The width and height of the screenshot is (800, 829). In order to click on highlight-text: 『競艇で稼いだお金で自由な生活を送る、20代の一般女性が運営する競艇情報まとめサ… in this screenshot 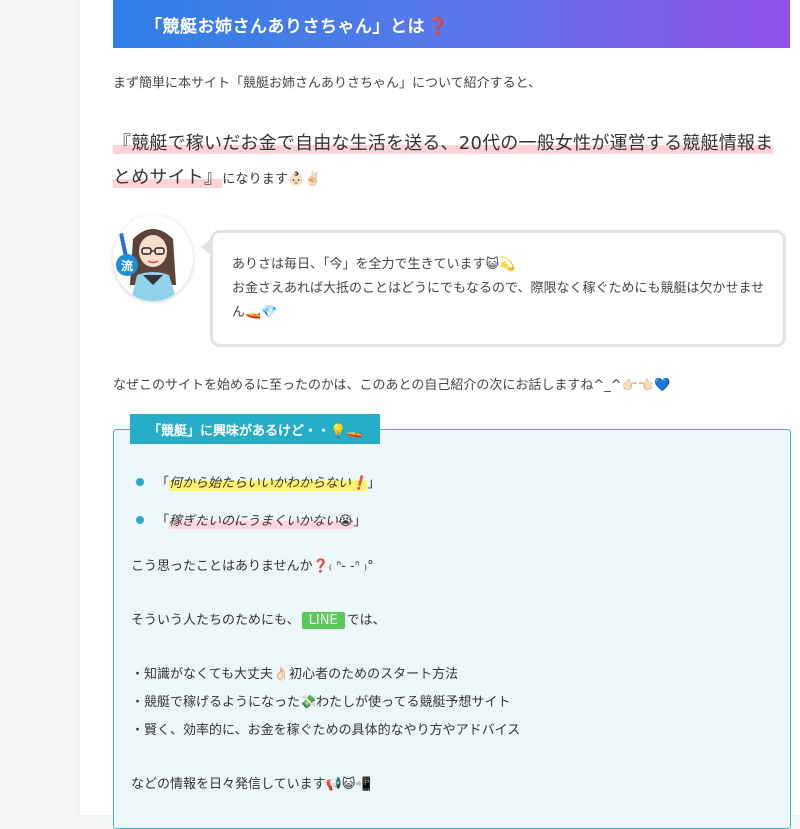, I will do `click(443, 160)`.